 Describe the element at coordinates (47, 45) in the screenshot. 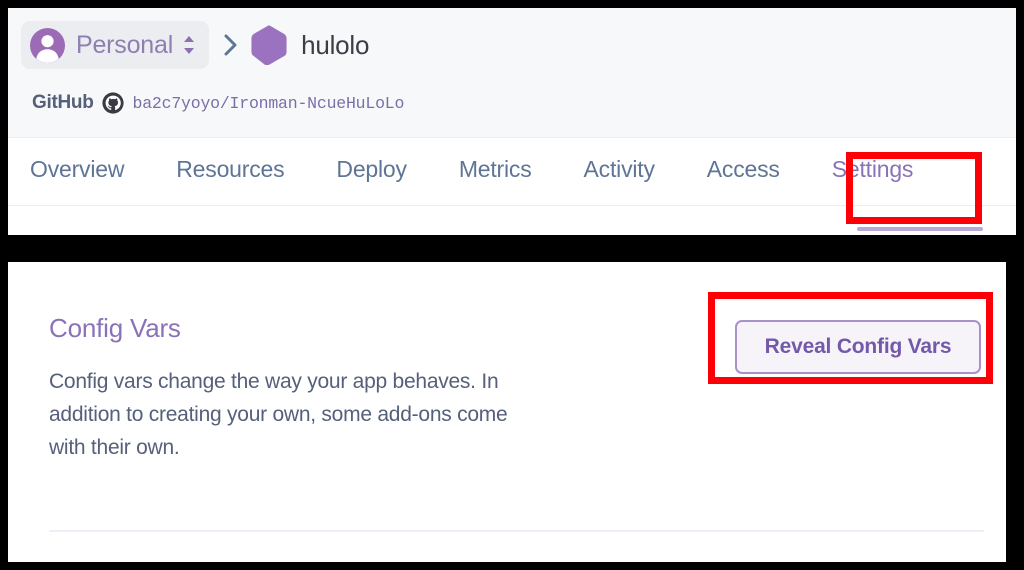

I see `person-avatar-icon` at that location.